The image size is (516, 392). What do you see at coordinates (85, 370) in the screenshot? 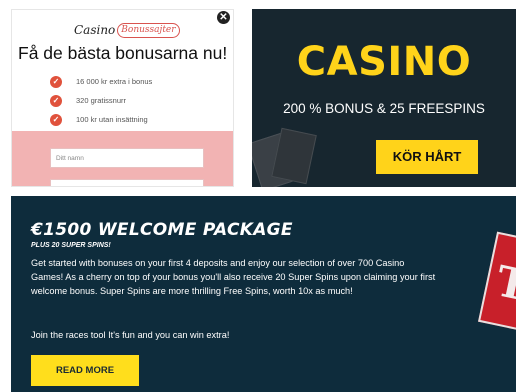
I see `read-more-button: READ MORE` at bounding box center [85, 370].